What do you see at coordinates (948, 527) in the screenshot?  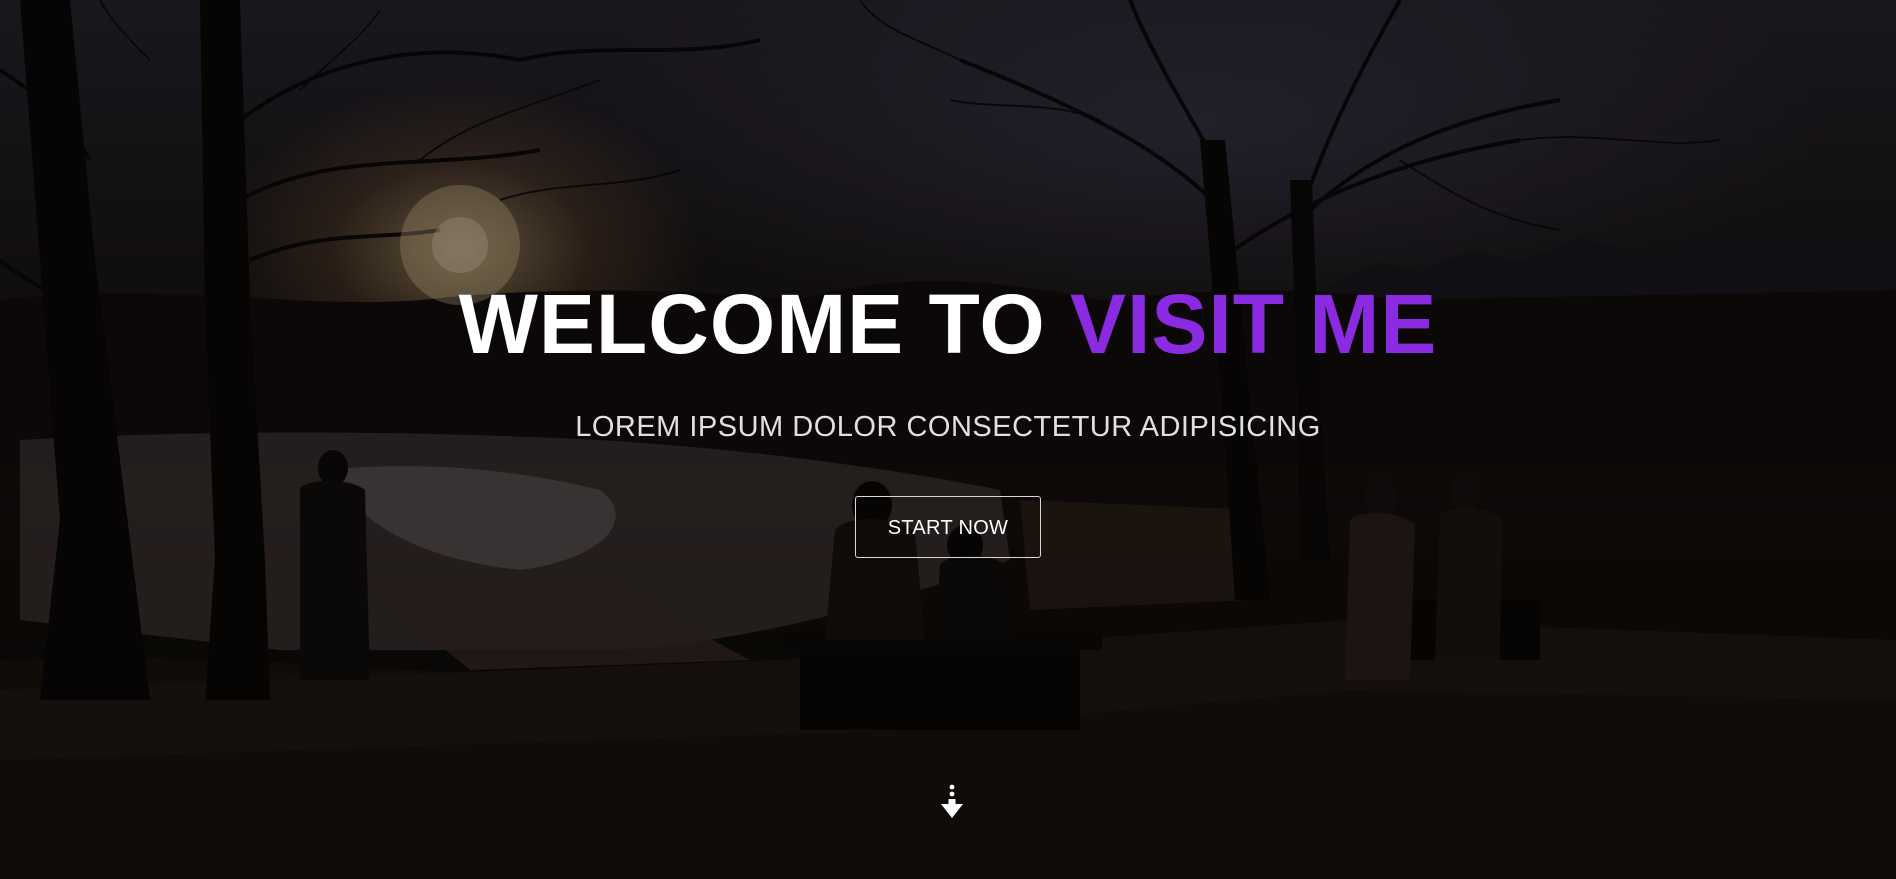 I see `start-now-button: START NOW` at bounding box center [948, 527].